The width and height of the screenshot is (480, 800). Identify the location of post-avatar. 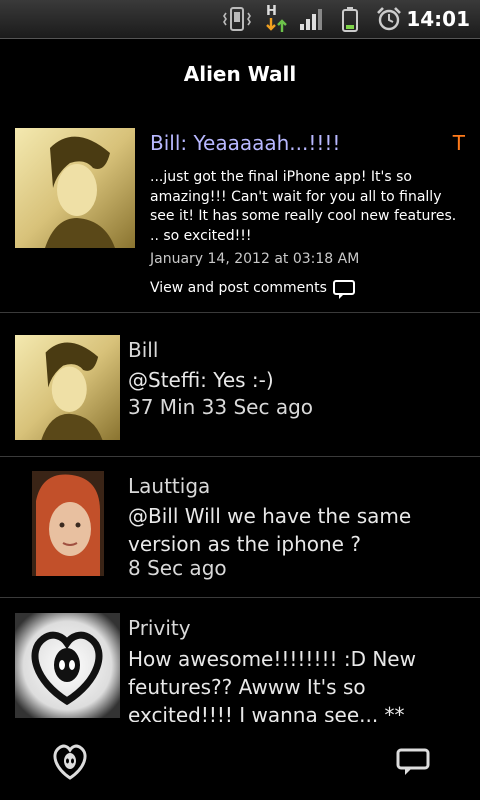
(75, 188).